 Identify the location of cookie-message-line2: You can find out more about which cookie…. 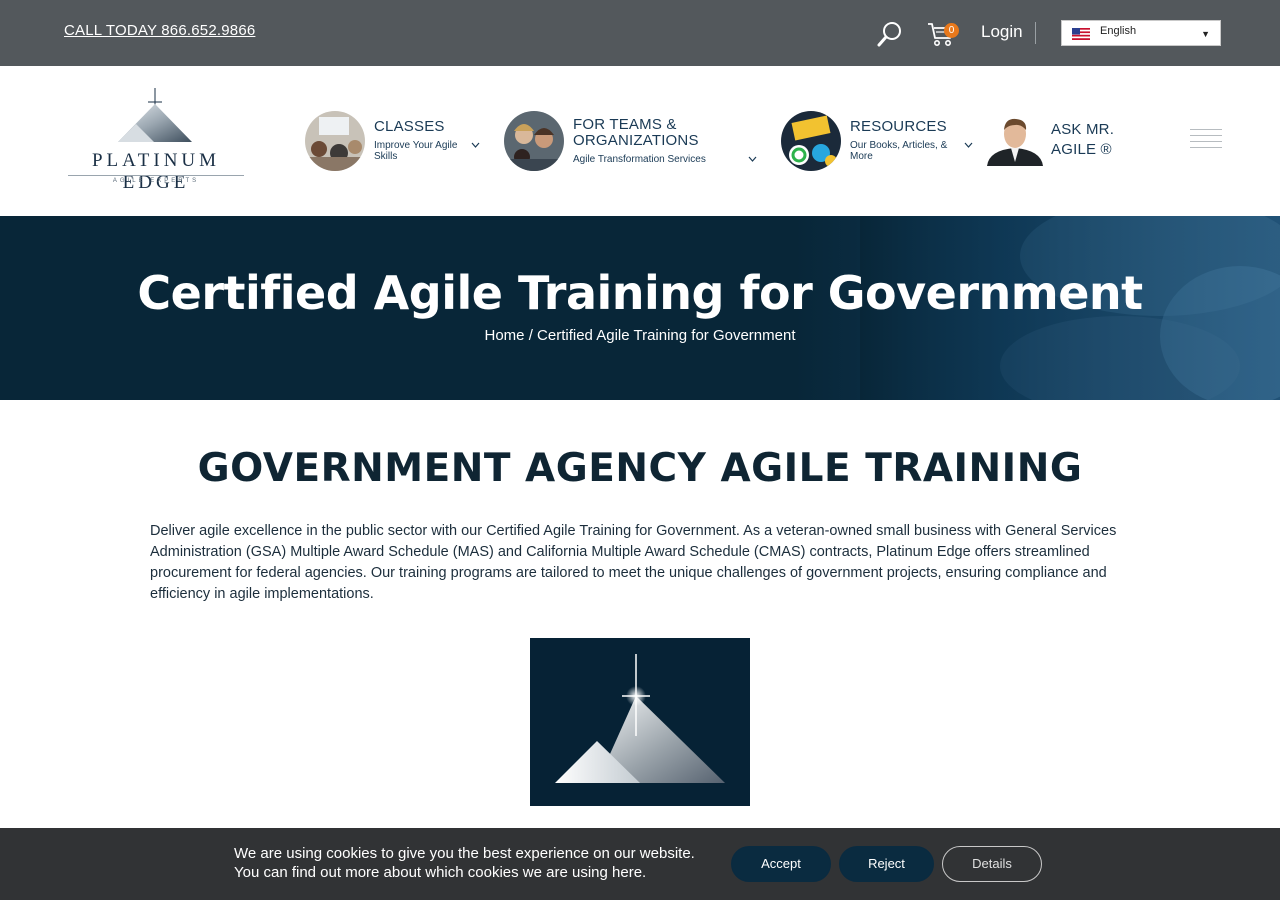
(464, 872).